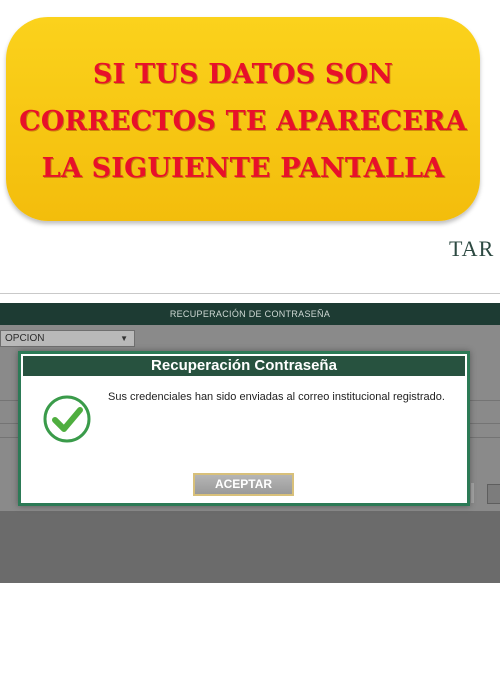 The width and height of the screenshot is (500, 700). What do you see at coordinates (25, 338) in the screenshot?
I see `option-select-value: OPCION` at bounding box center [25, 338].